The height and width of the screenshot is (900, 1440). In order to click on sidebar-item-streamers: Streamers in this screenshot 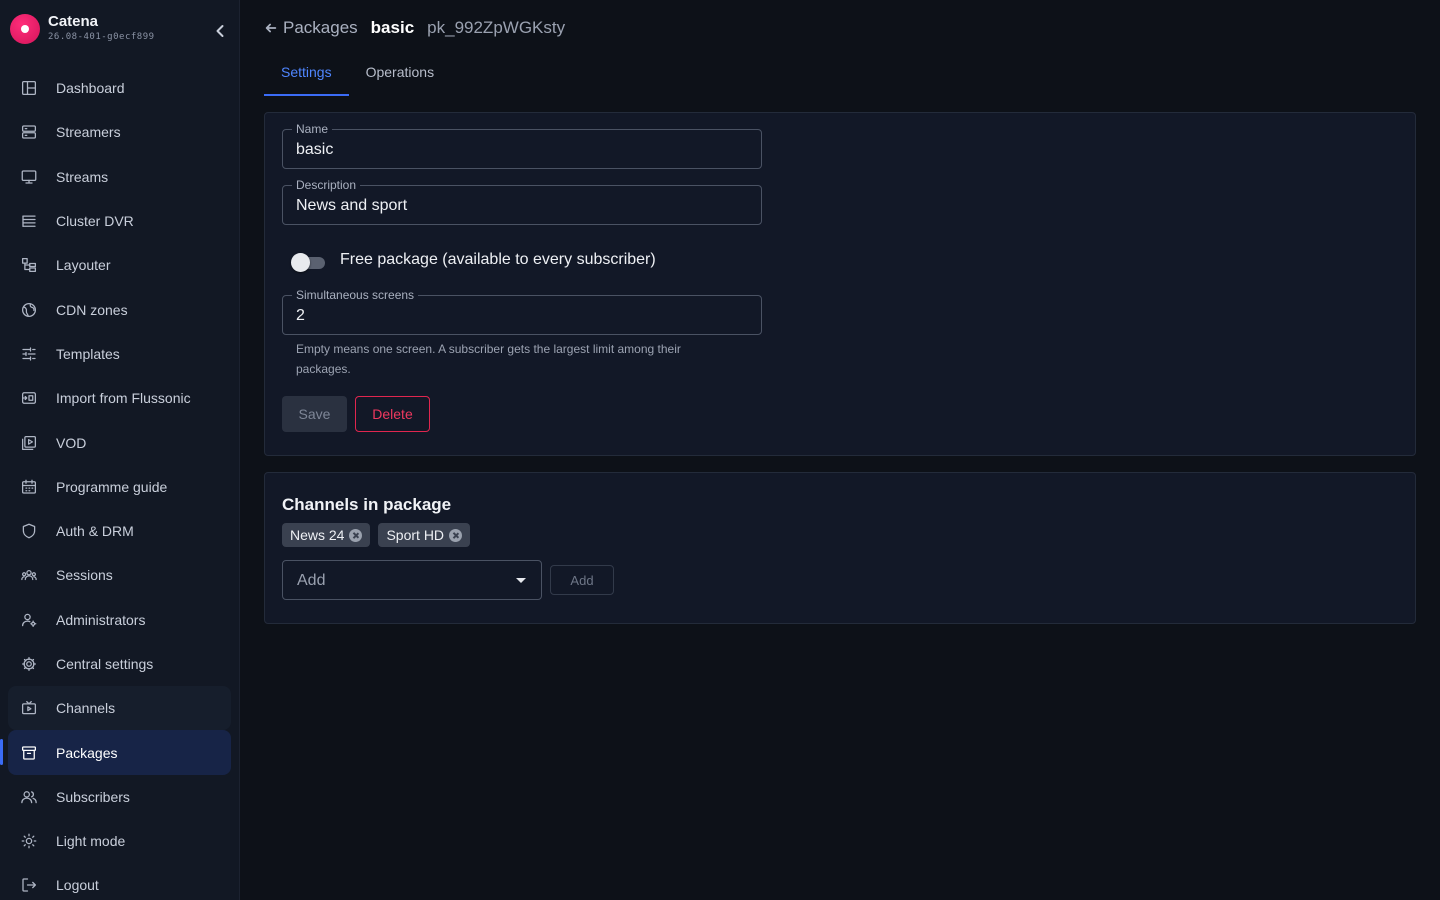, I will do `click(119, 132)`.